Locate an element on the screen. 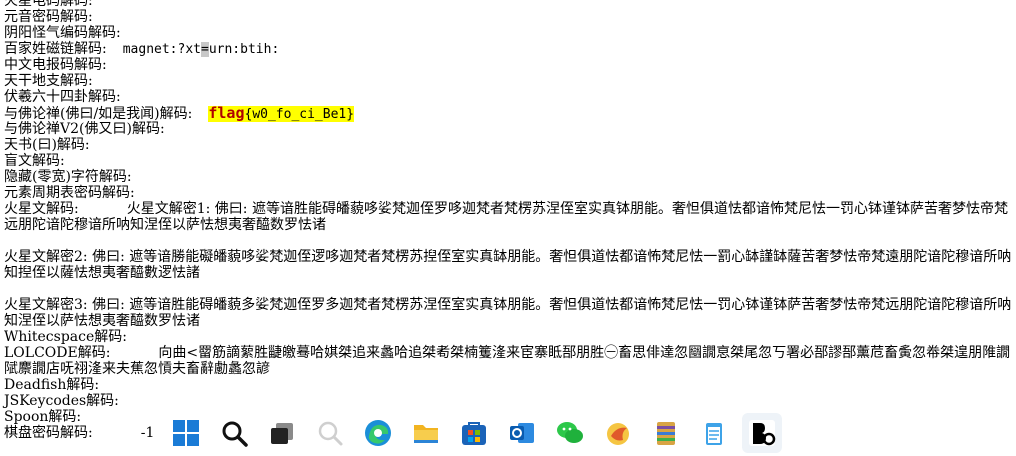  output-line: 伏羲六十四卦解码: is located at coordinates (62, 97).